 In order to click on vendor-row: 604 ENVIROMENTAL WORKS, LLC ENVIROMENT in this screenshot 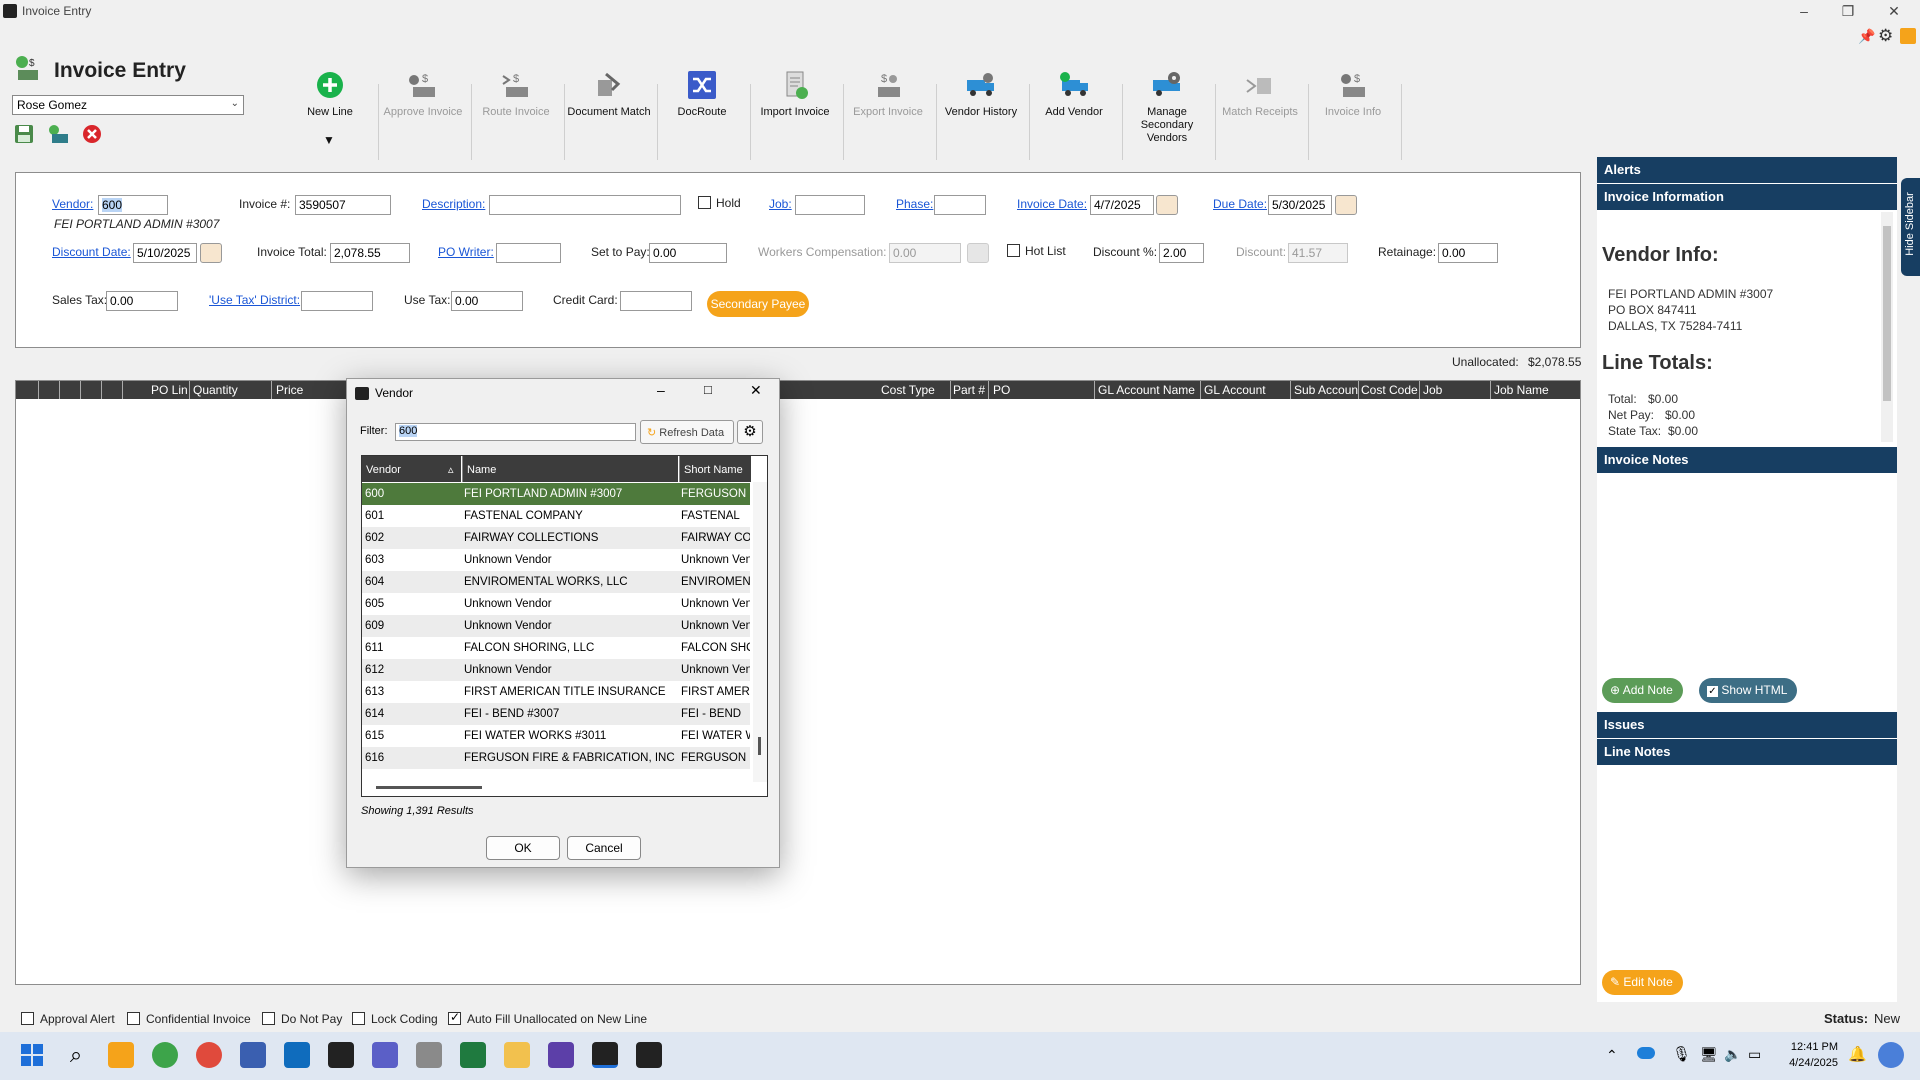, I will do `click(556, 582)`.